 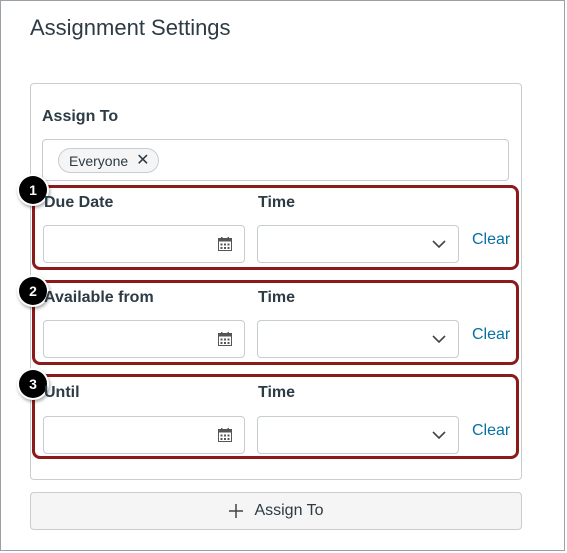 What do you see at coordinates (142, 160) in the screenshot?
I see `close-icon: ✕` at bounding box center [142, 160].